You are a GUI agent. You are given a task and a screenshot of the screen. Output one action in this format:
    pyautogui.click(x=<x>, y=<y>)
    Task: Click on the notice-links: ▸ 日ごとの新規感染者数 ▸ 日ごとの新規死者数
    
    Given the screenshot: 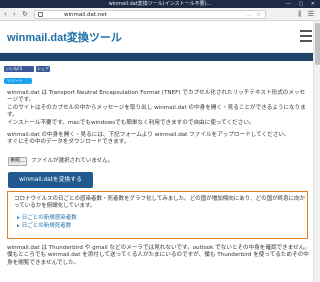 What is the action you would take?
    pyautogui.click(x=47, y=222)
    